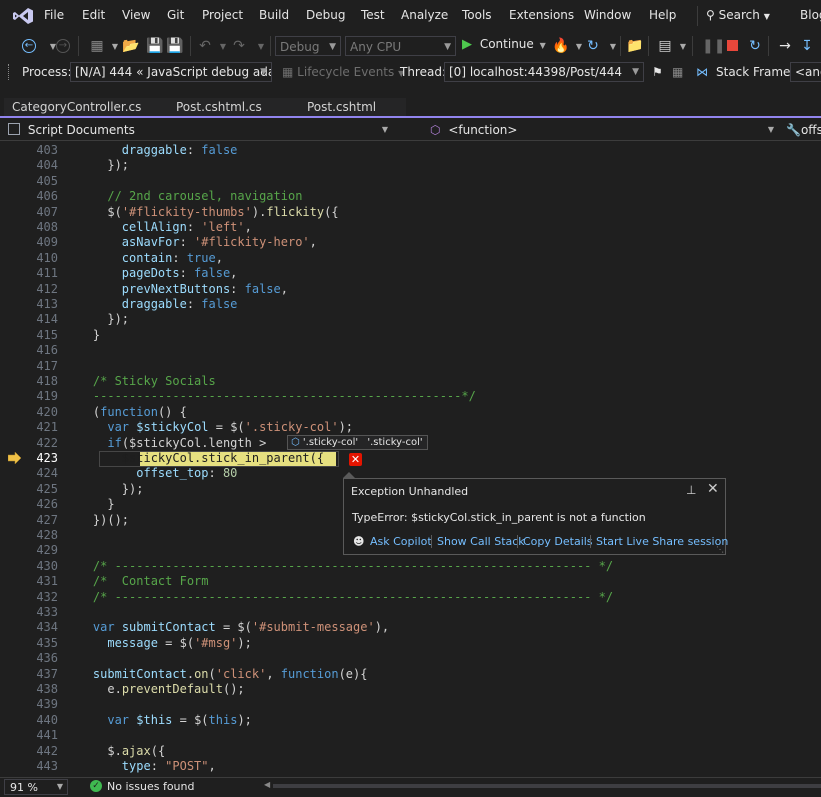 Image resolution: width=821 pixels, height=797 pixels. Describe the element at coordinates (662, 15) in the screenshot. I see `menu-help: Help` at that location.